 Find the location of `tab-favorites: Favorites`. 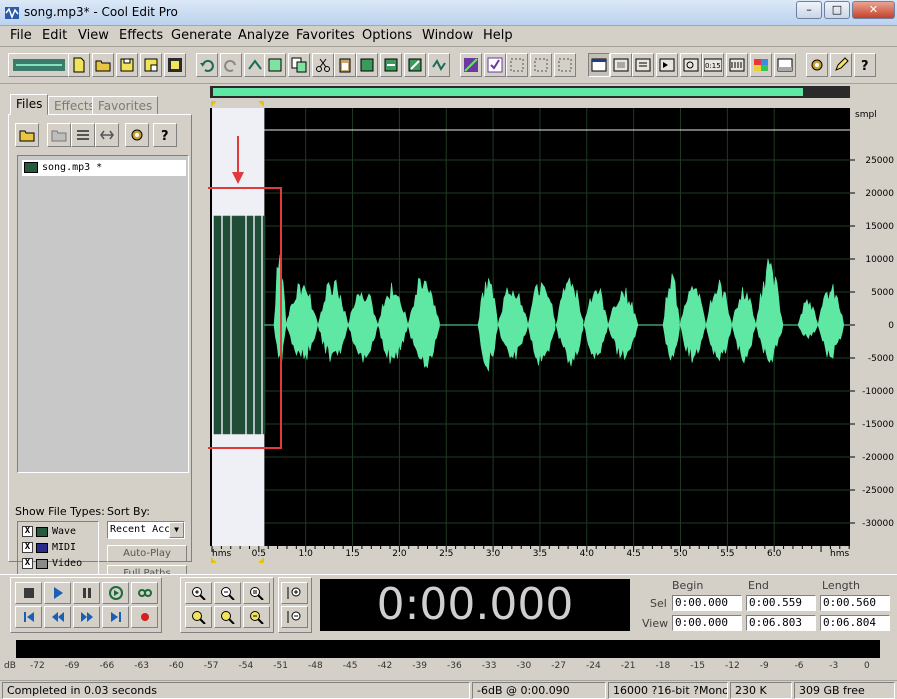

tab-favorites: Favorites is located at coordinates (125, 105).